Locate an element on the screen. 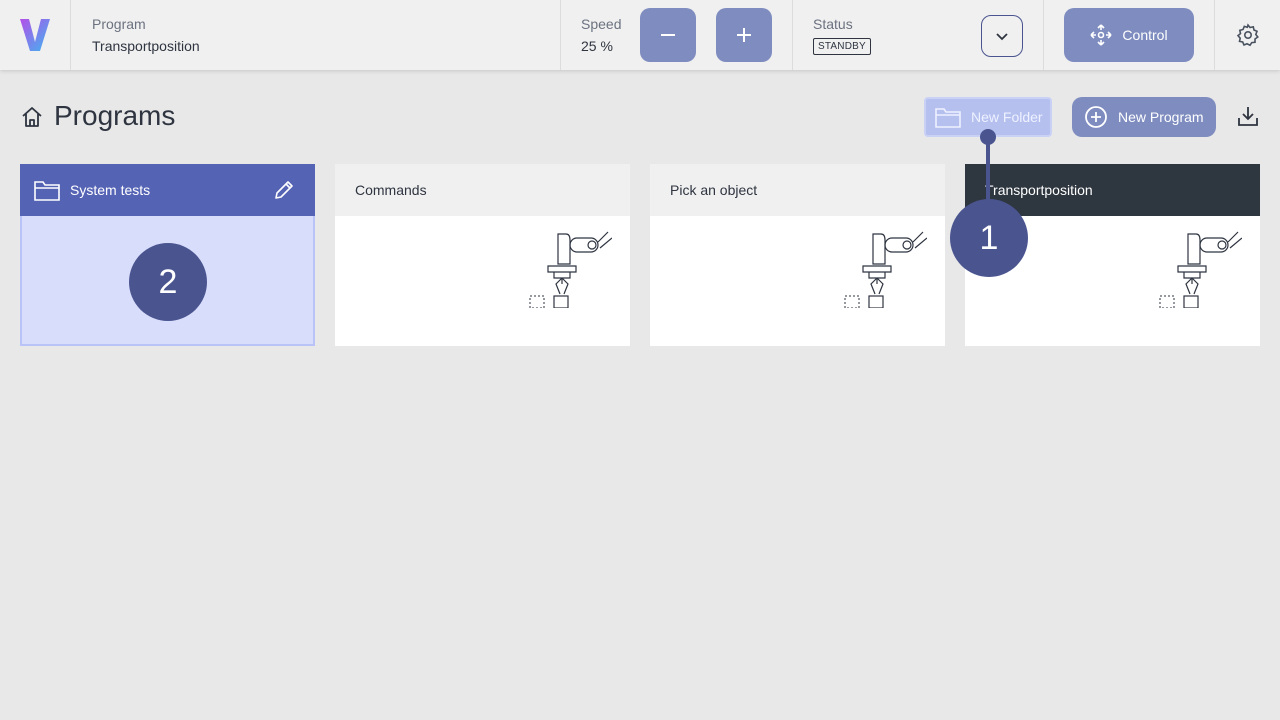 The image size is (1280, 720). speed-label: Speed is located at coordinates (601, 24).